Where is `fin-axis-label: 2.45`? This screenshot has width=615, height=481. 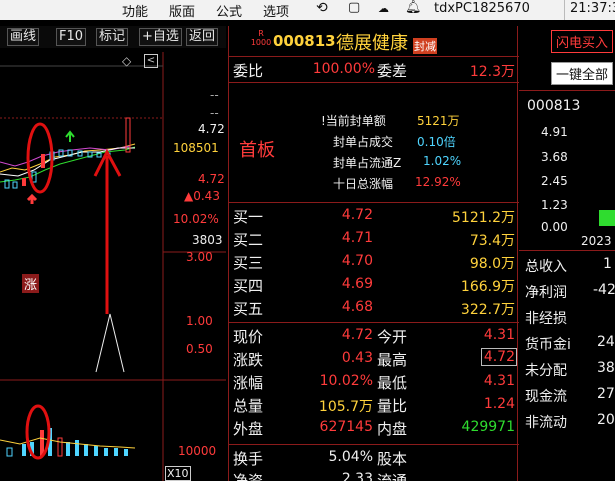
fin-axis-label: 2.45 is located at coordinates (554, 181).